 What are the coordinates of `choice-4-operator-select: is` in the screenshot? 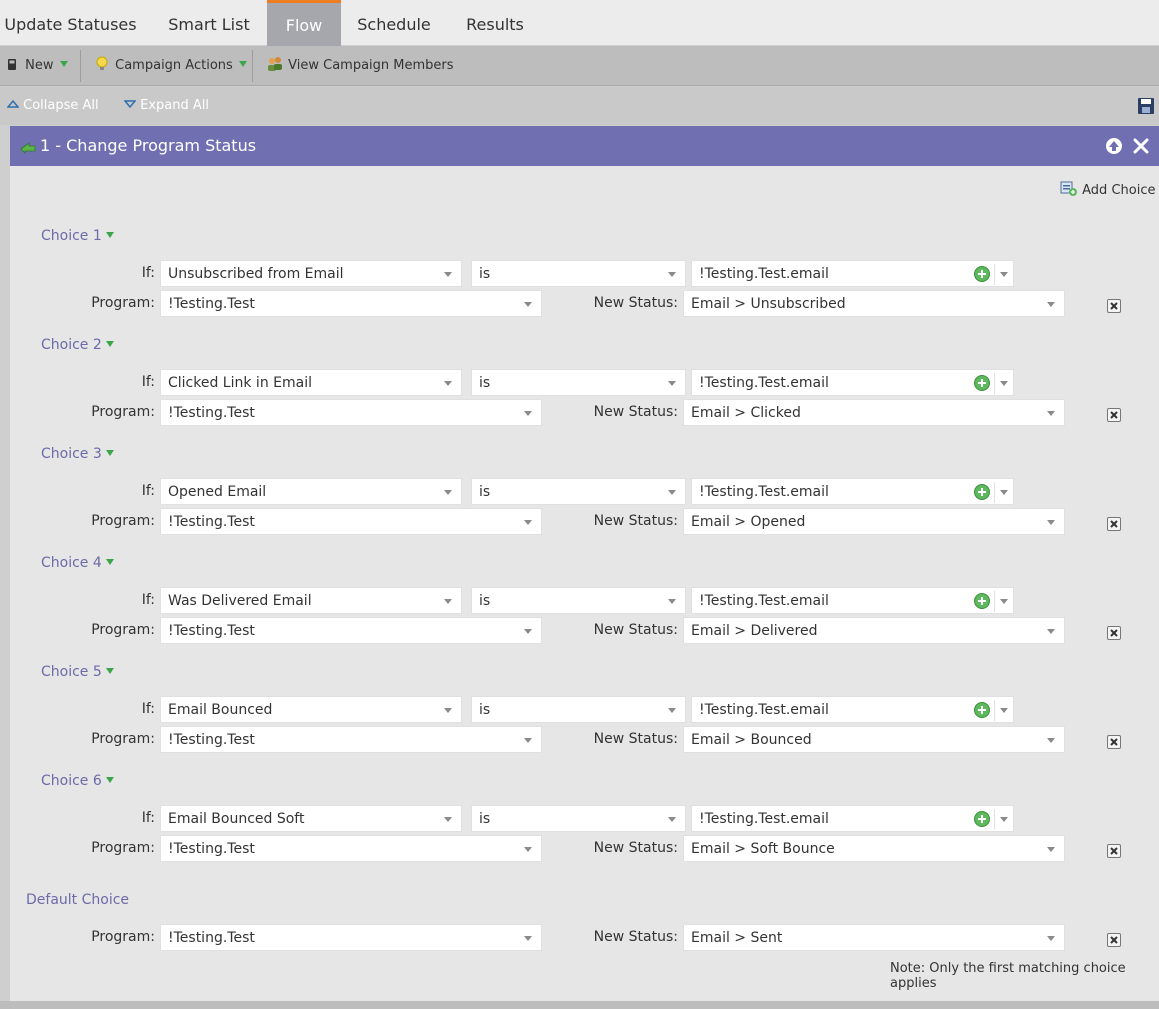 It's located at (578, 600).